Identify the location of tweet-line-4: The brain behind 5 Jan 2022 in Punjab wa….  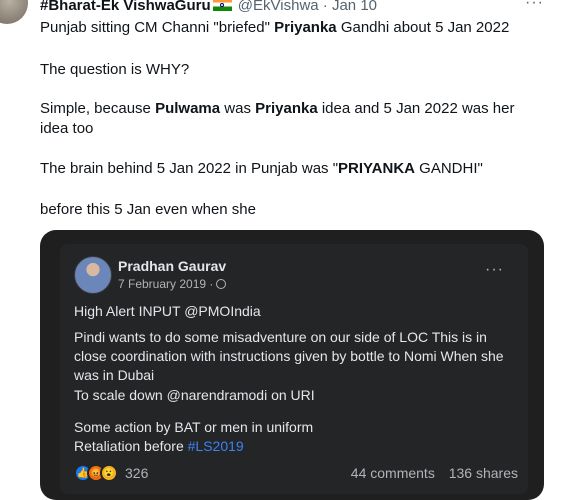
(261, 168).